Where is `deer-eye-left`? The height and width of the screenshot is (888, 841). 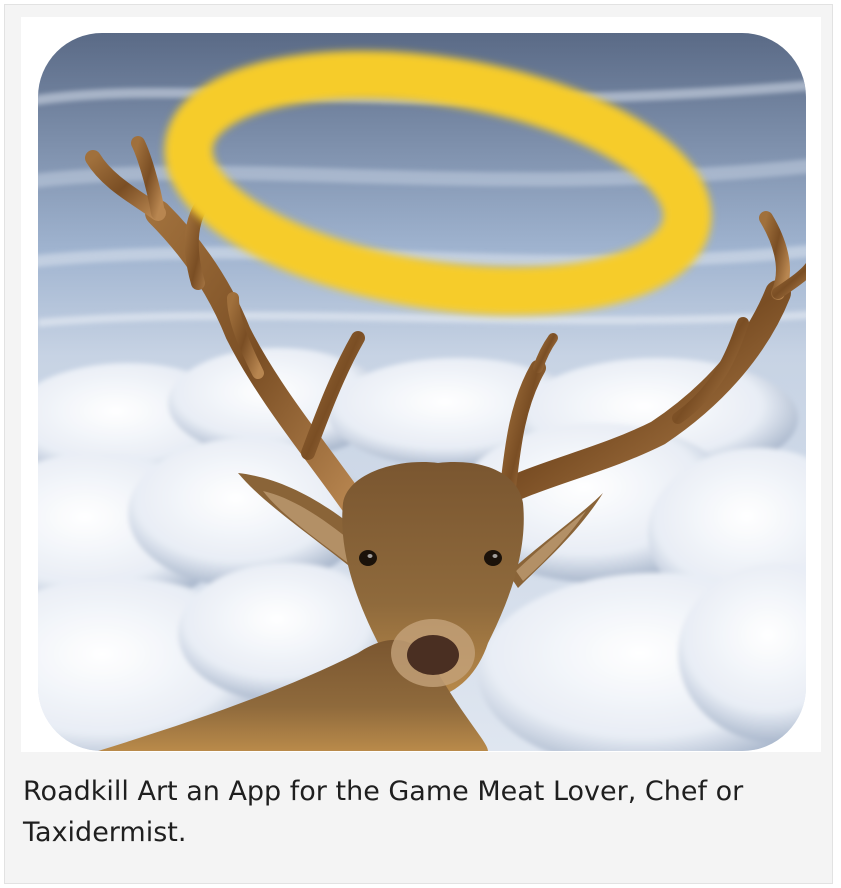
deer-eye-left is located at coordinates (368, 558).